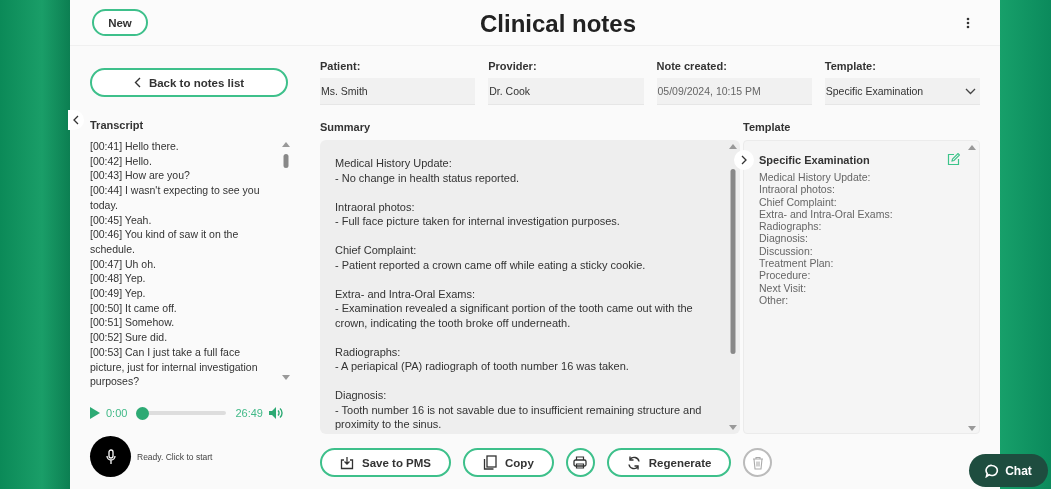 The image size is (1051, 489). Describe the element at coordinates (394, 163) in the screenshot. I see `section-heading: Medical History Update:` at that location.